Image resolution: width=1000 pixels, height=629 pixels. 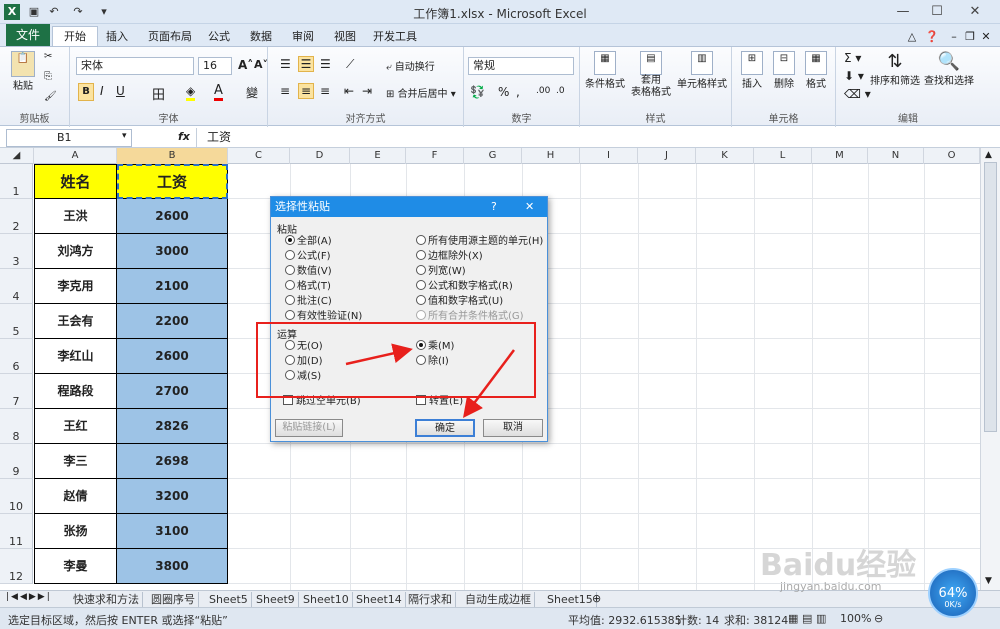 What do you see at coordinates (489, 383) in the screenshot?
I see `arrow-to-ok` at bounding box center [489, 383].